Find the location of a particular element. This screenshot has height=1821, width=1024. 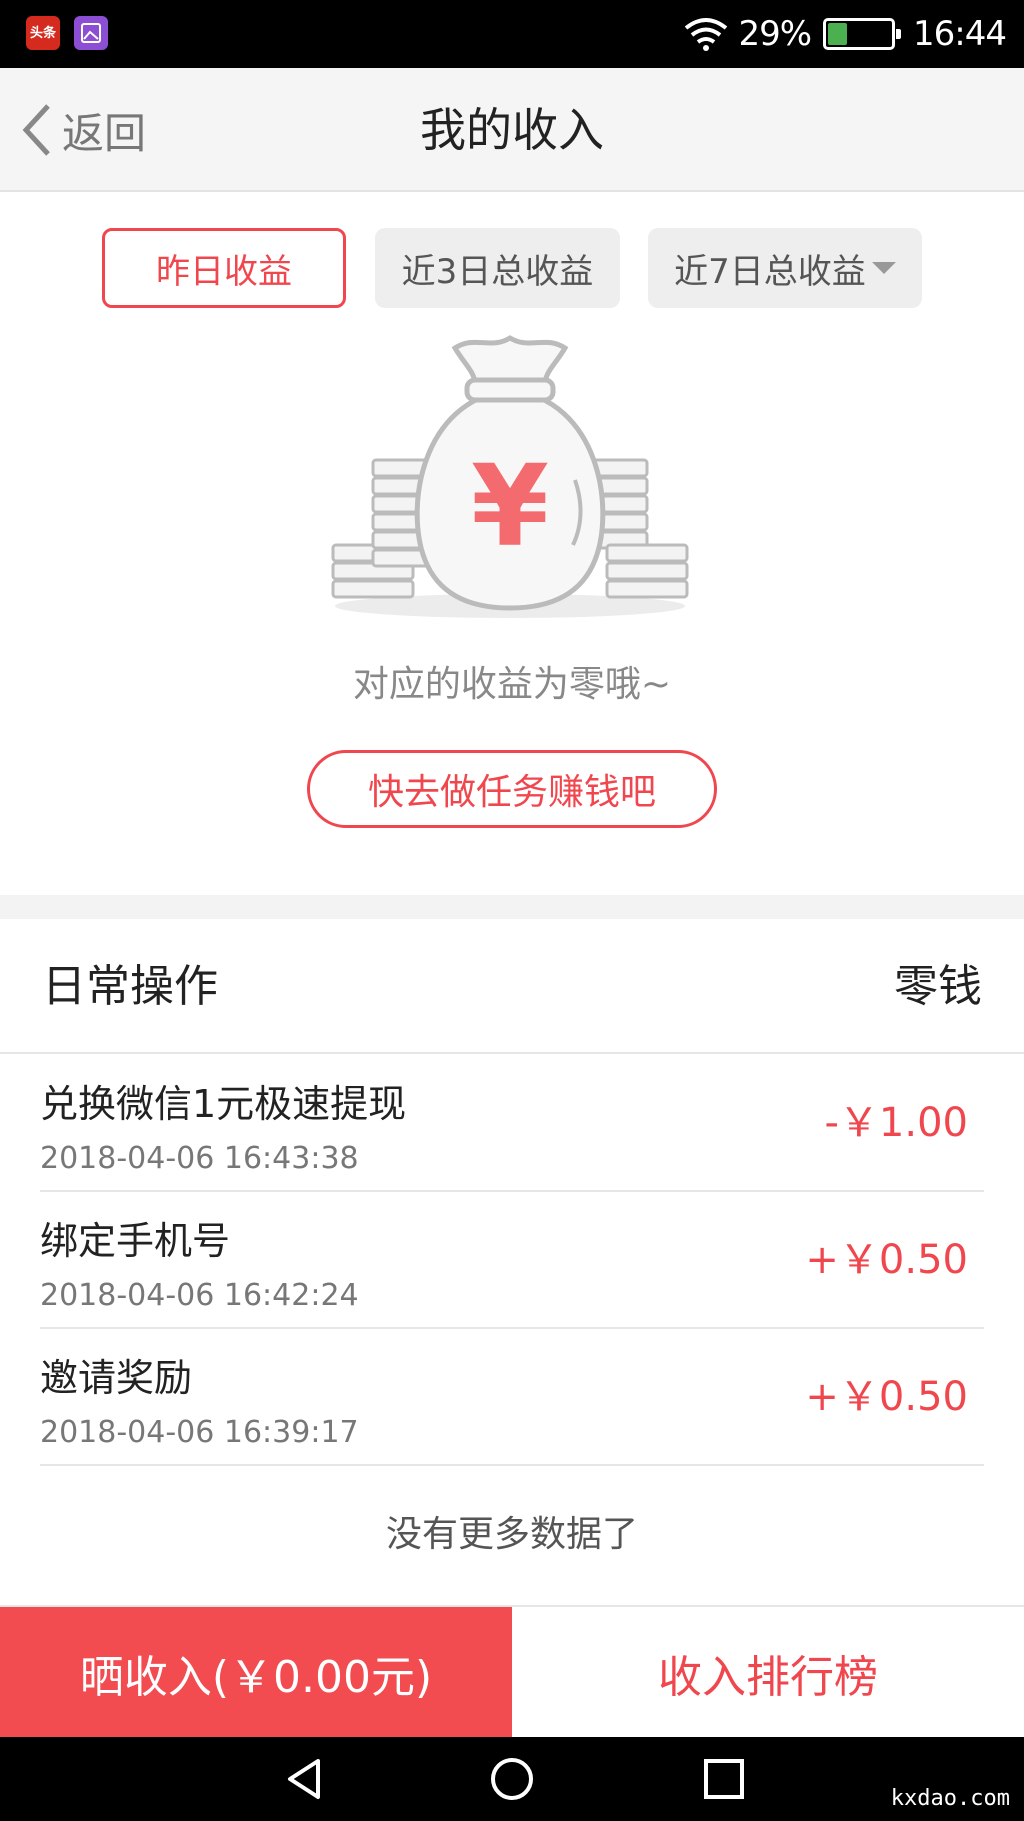

record-time: 2018-04-06 16:39:17 is located at coordinates (199, 1432).